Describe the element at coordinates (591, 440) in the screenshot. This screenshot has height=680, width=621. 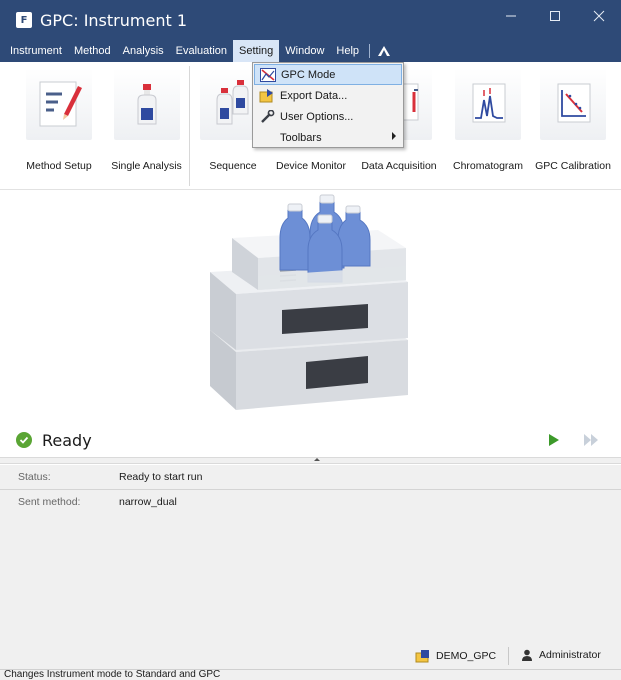
I see `fast-forward-icon` at that location.